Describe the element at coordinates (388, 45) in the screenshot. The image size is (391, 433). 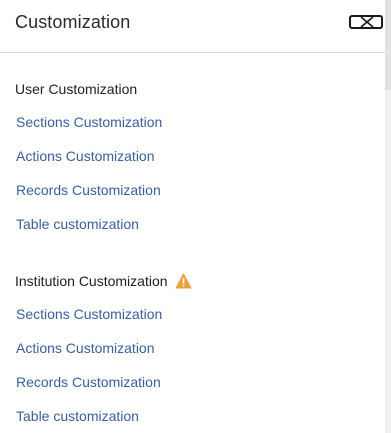
I see `scrollbar-thumb` at that location.